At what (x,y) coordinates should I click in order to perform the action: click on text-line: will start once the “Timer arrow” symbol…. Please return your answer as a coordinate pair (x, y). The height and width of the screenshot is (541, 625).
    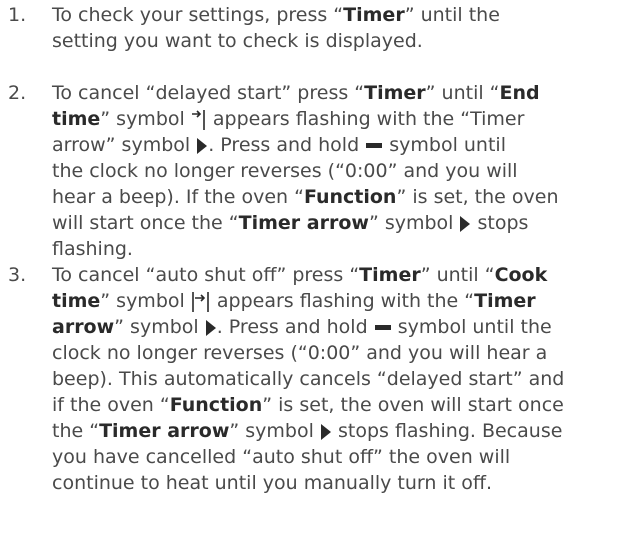
    Looking at the image, I should click on (290, 223).